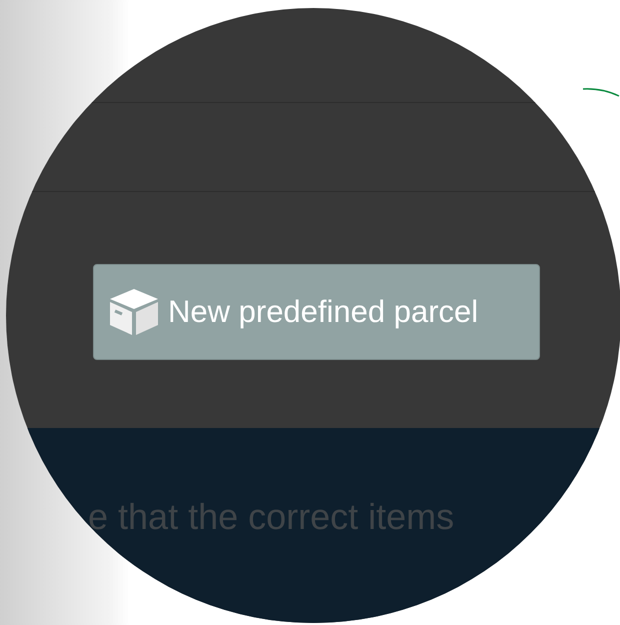  What do you see at coordinates (316, 312) in the screenshot?
I see `new-parcel-button: New predefined parcel` at bounding box center [316, 312].